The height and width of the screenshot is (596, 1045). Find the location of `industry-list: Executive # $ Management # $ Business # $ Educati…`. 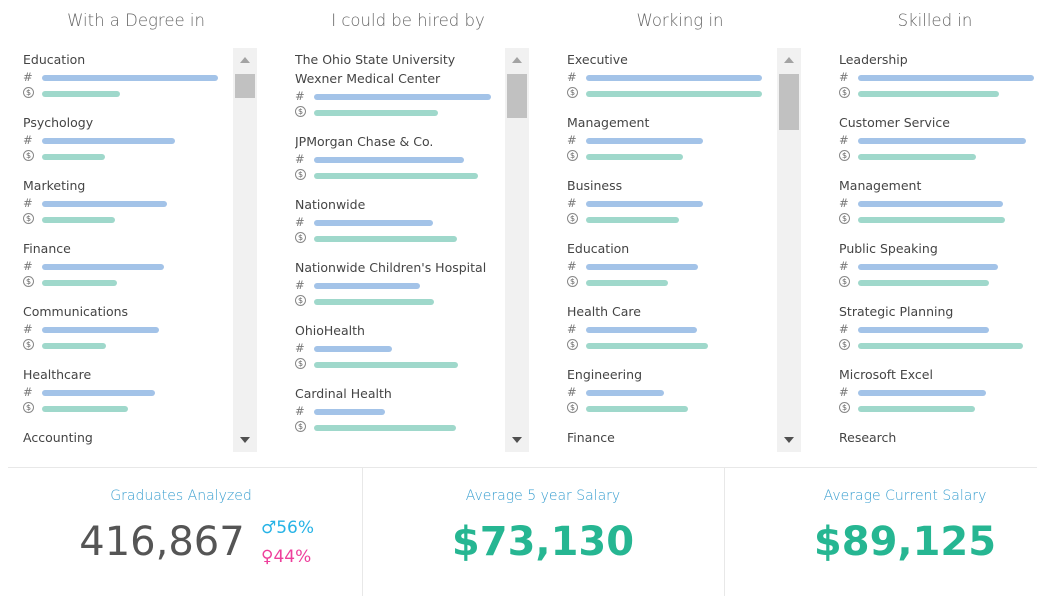

industry-list: Executive # $ Management # $ Business # $ Educati… is located at coordinates (671, 250).